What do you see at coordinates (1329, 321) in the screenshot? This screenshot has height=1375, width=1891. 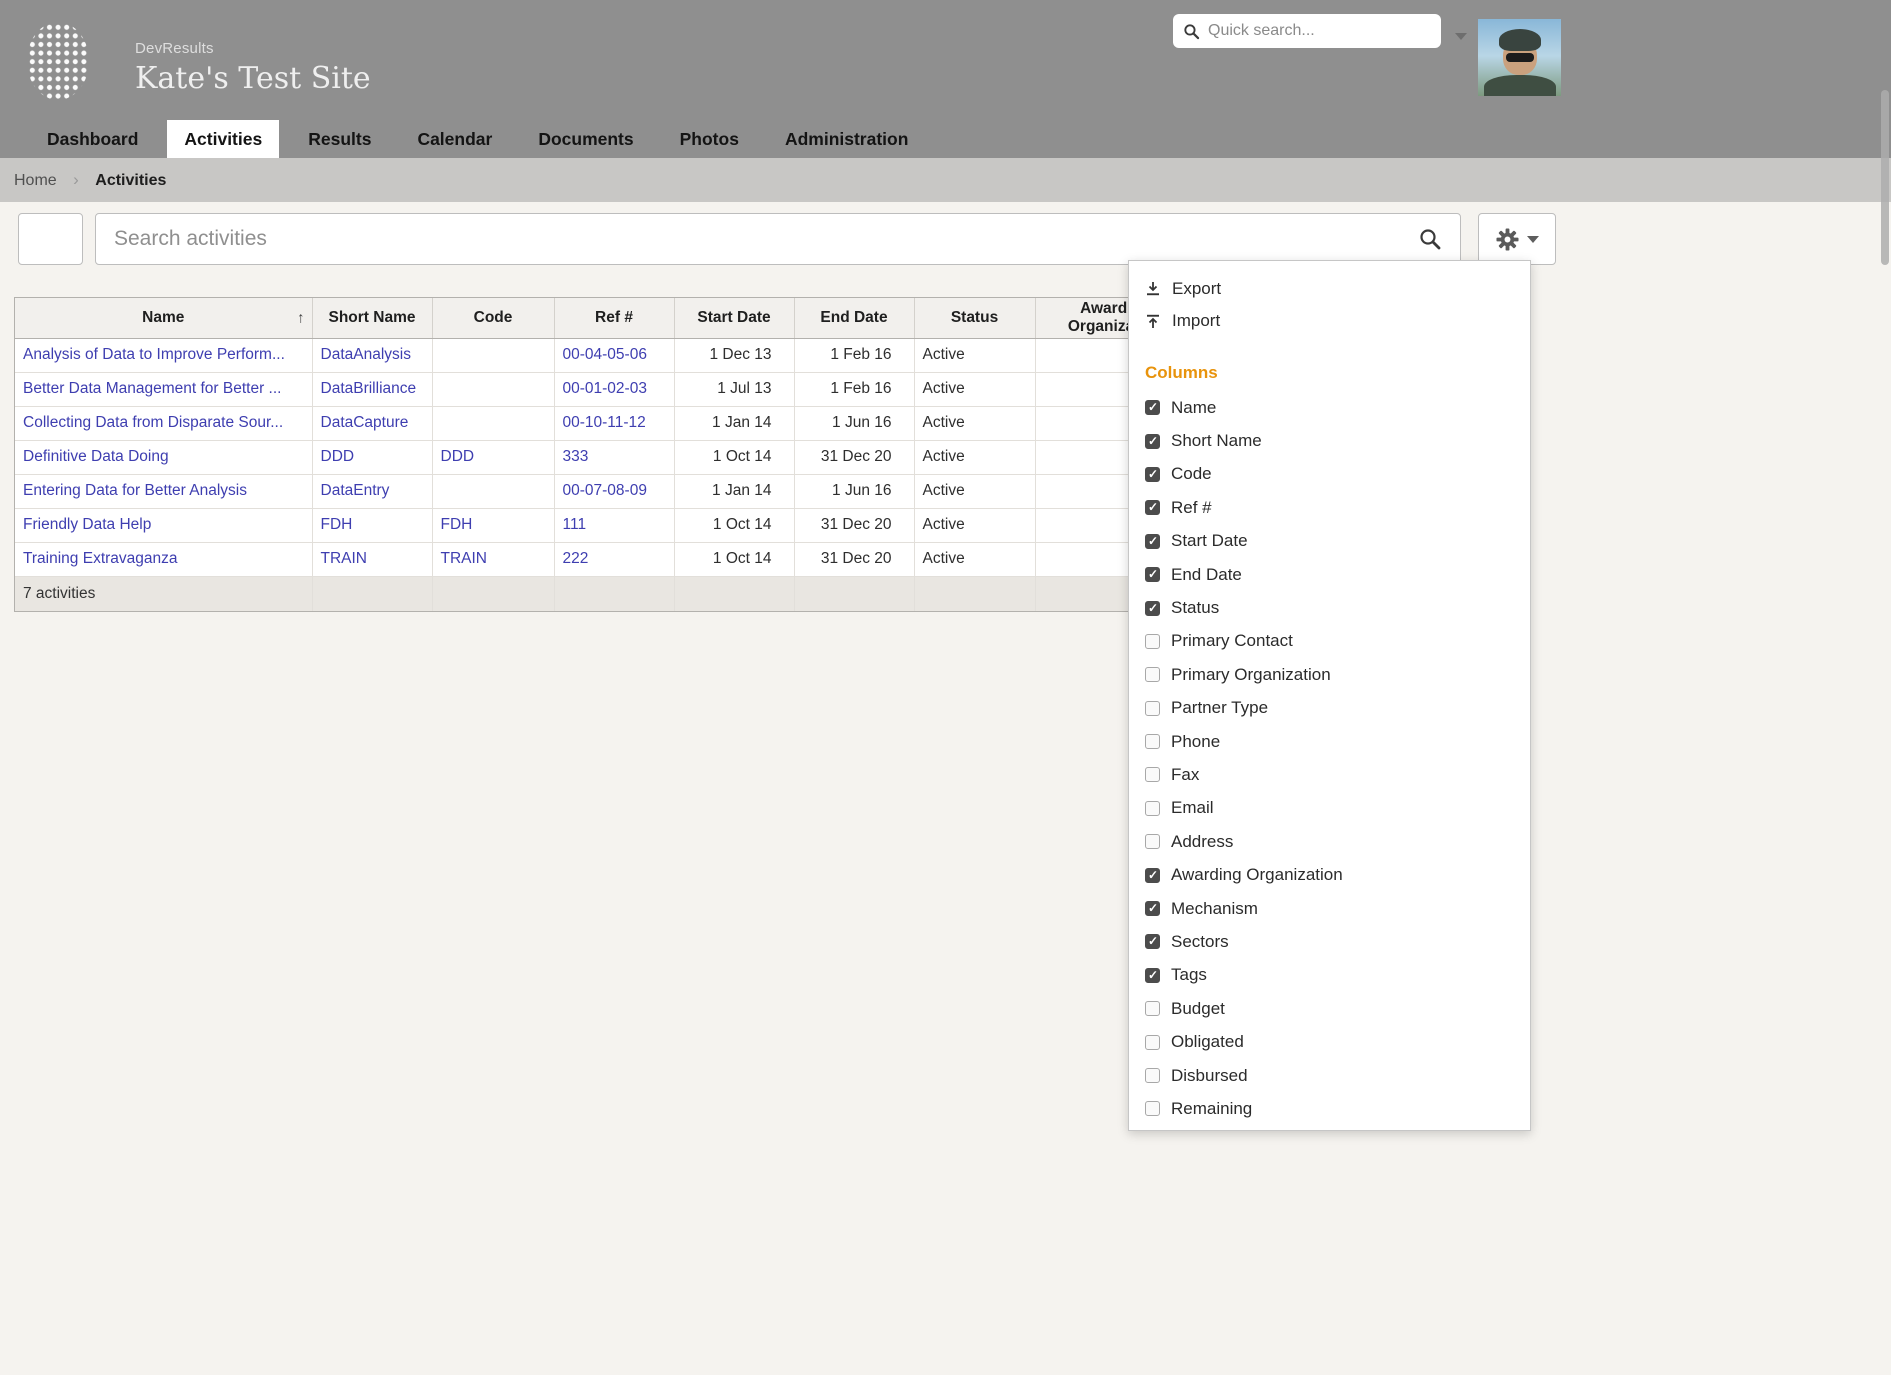 I see `import-menu-item: Import` at bounding box center [1329, 321].